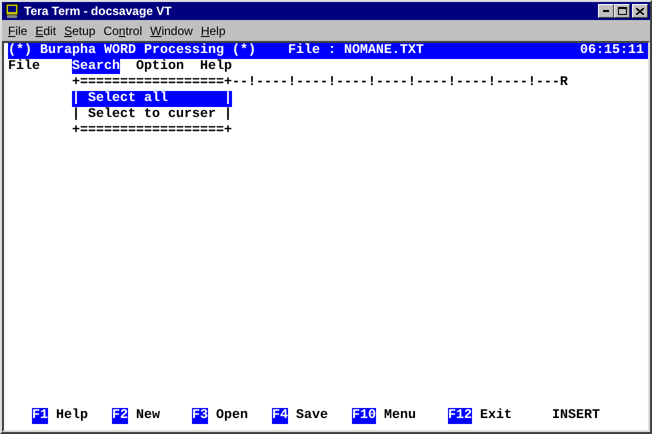 The image size is (652, 434). I want to click on close-icon, so click(640, 11).